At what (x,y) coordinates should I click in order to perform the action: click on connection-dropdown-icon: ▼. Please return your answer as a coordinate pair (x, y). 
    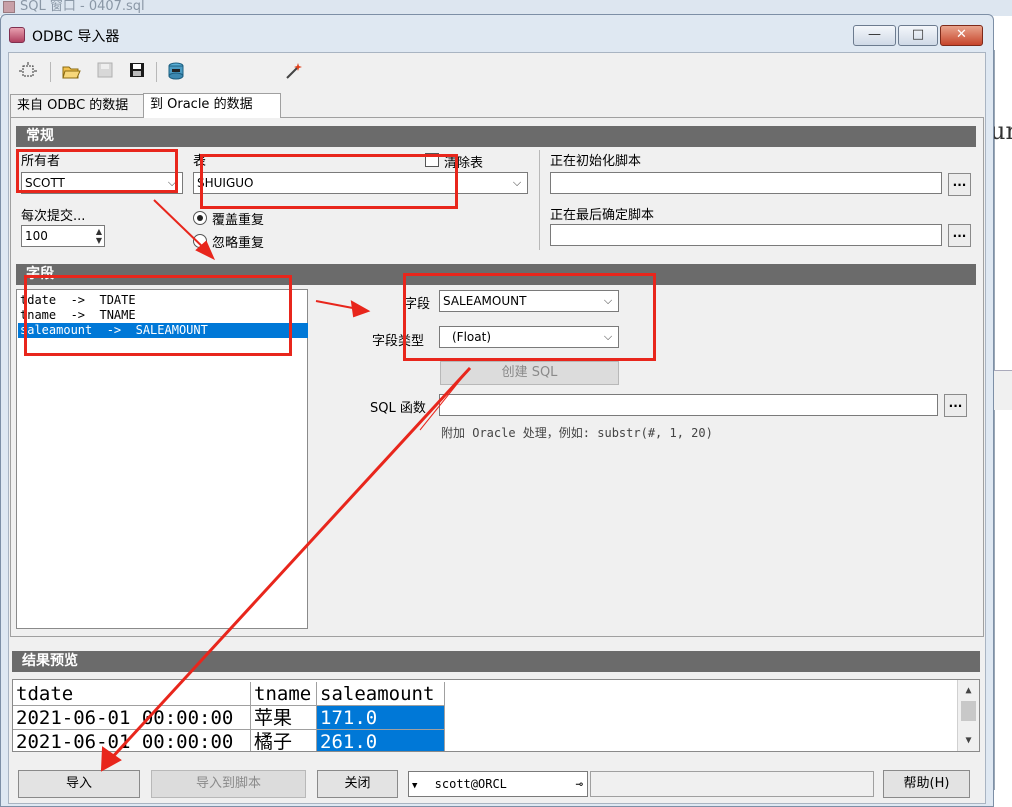
    Looking at the image, I should click on (415, 786).